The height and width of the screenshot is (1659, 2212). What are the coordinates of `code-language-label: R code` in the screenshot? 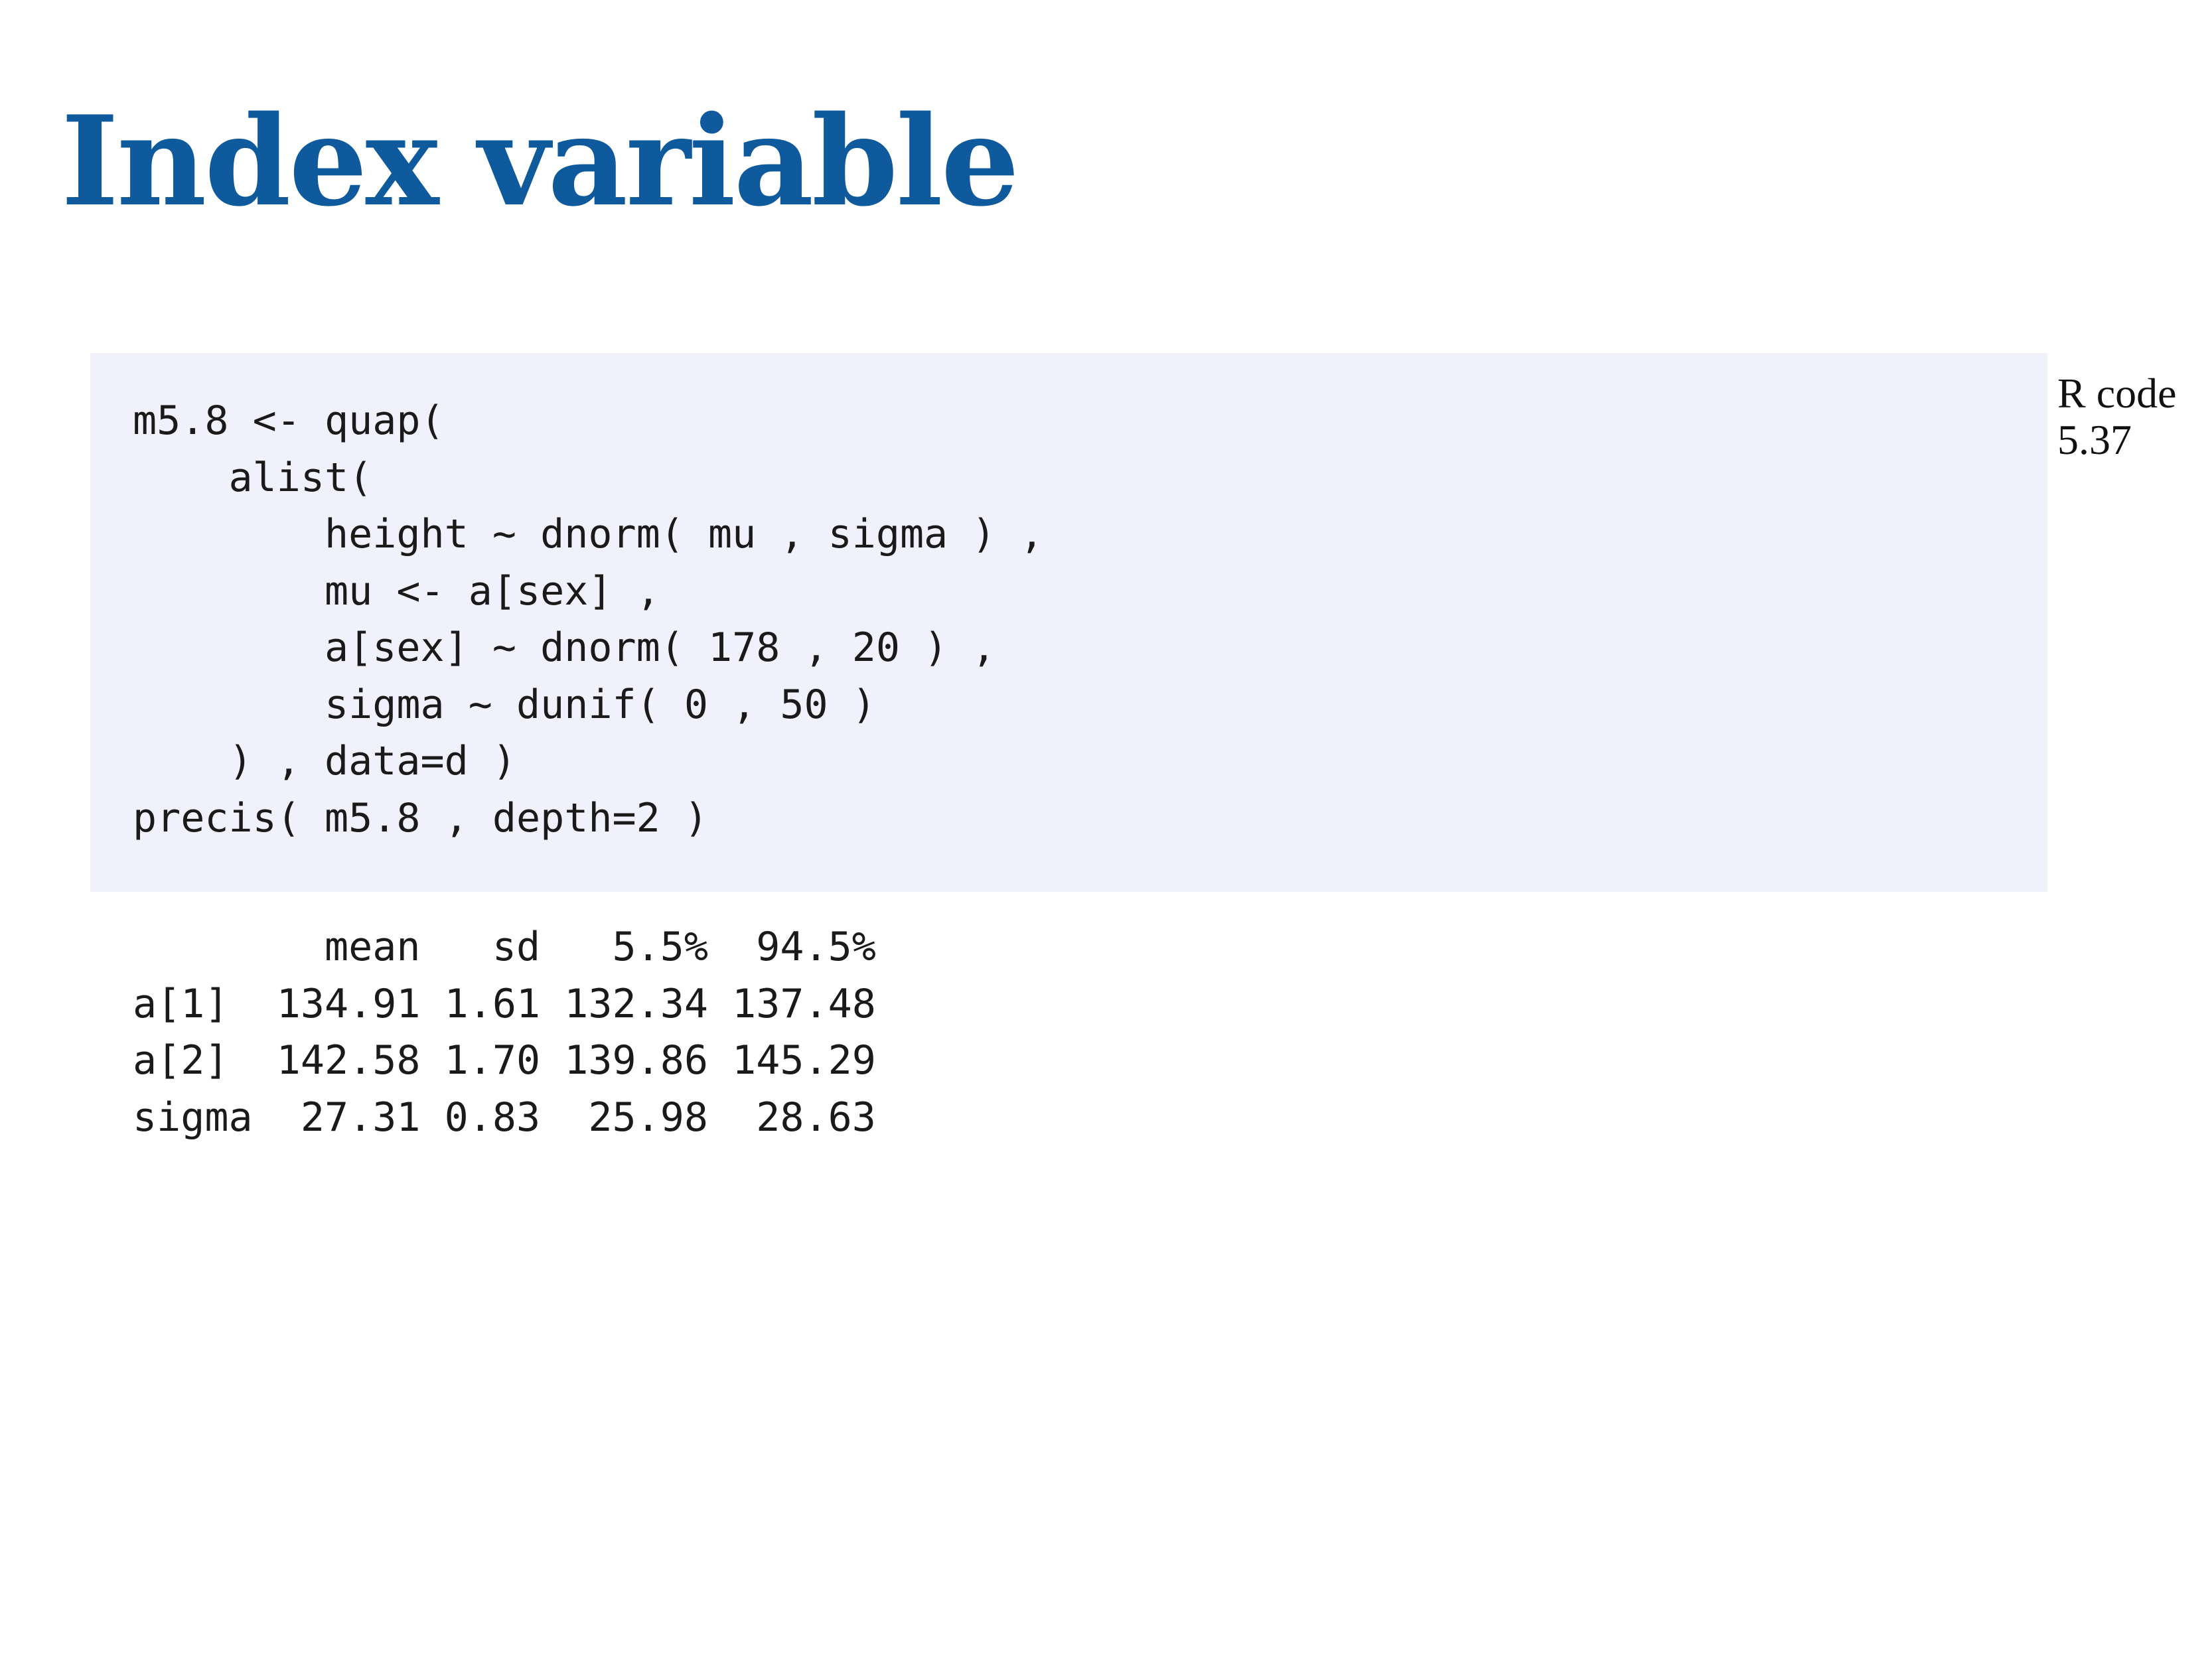 It's located at (2117, 393).